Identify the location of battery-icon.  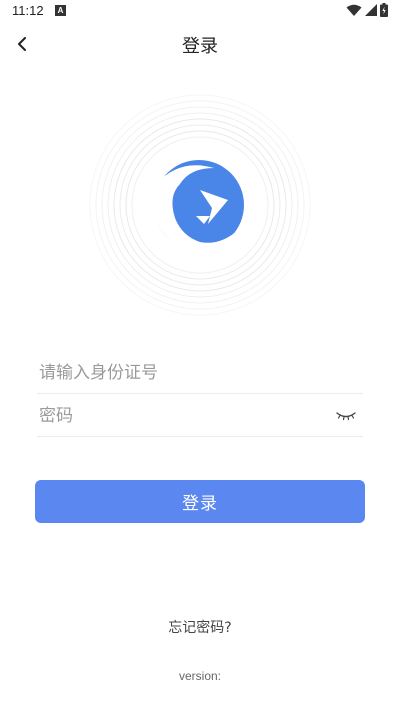
(384, 10).